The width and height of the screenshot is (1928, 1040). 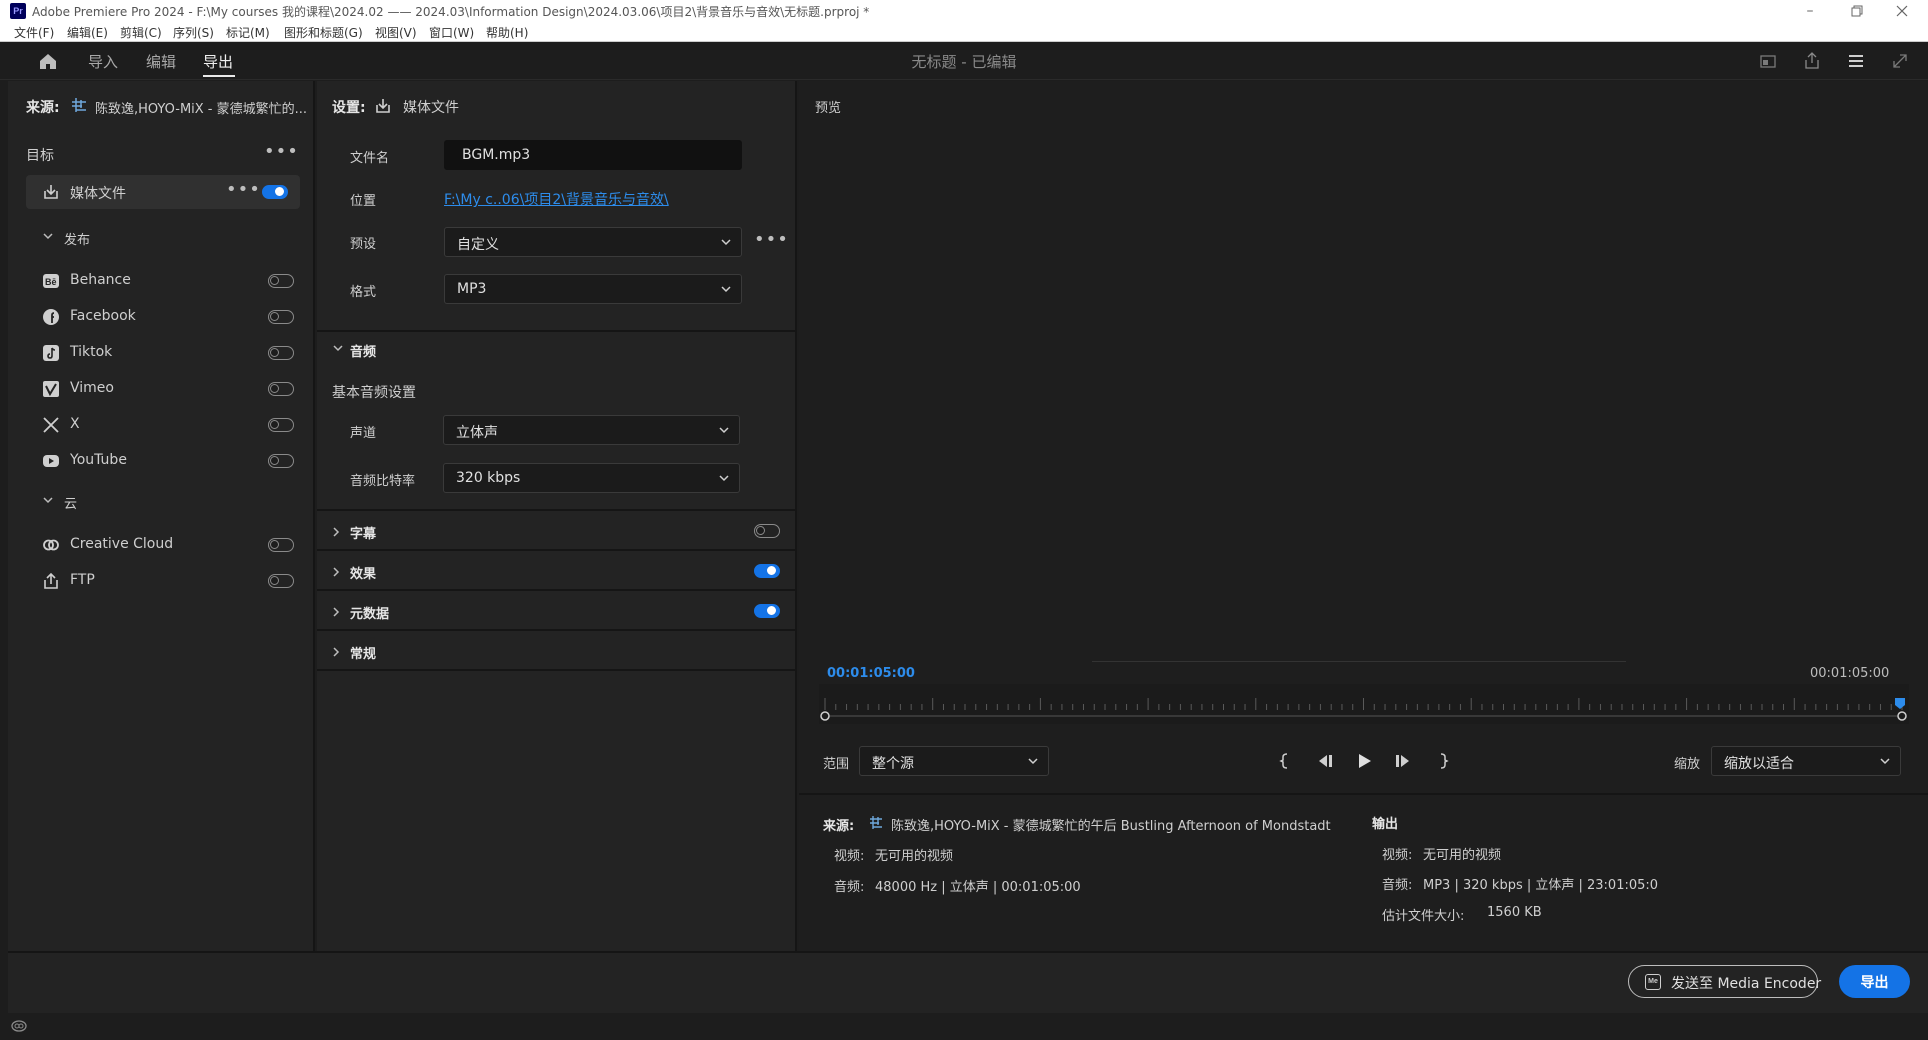 What do you see at coordinates (1902, 716) in the screenshot?
I see `out-point-handle` at bounding box center [1902, 716].